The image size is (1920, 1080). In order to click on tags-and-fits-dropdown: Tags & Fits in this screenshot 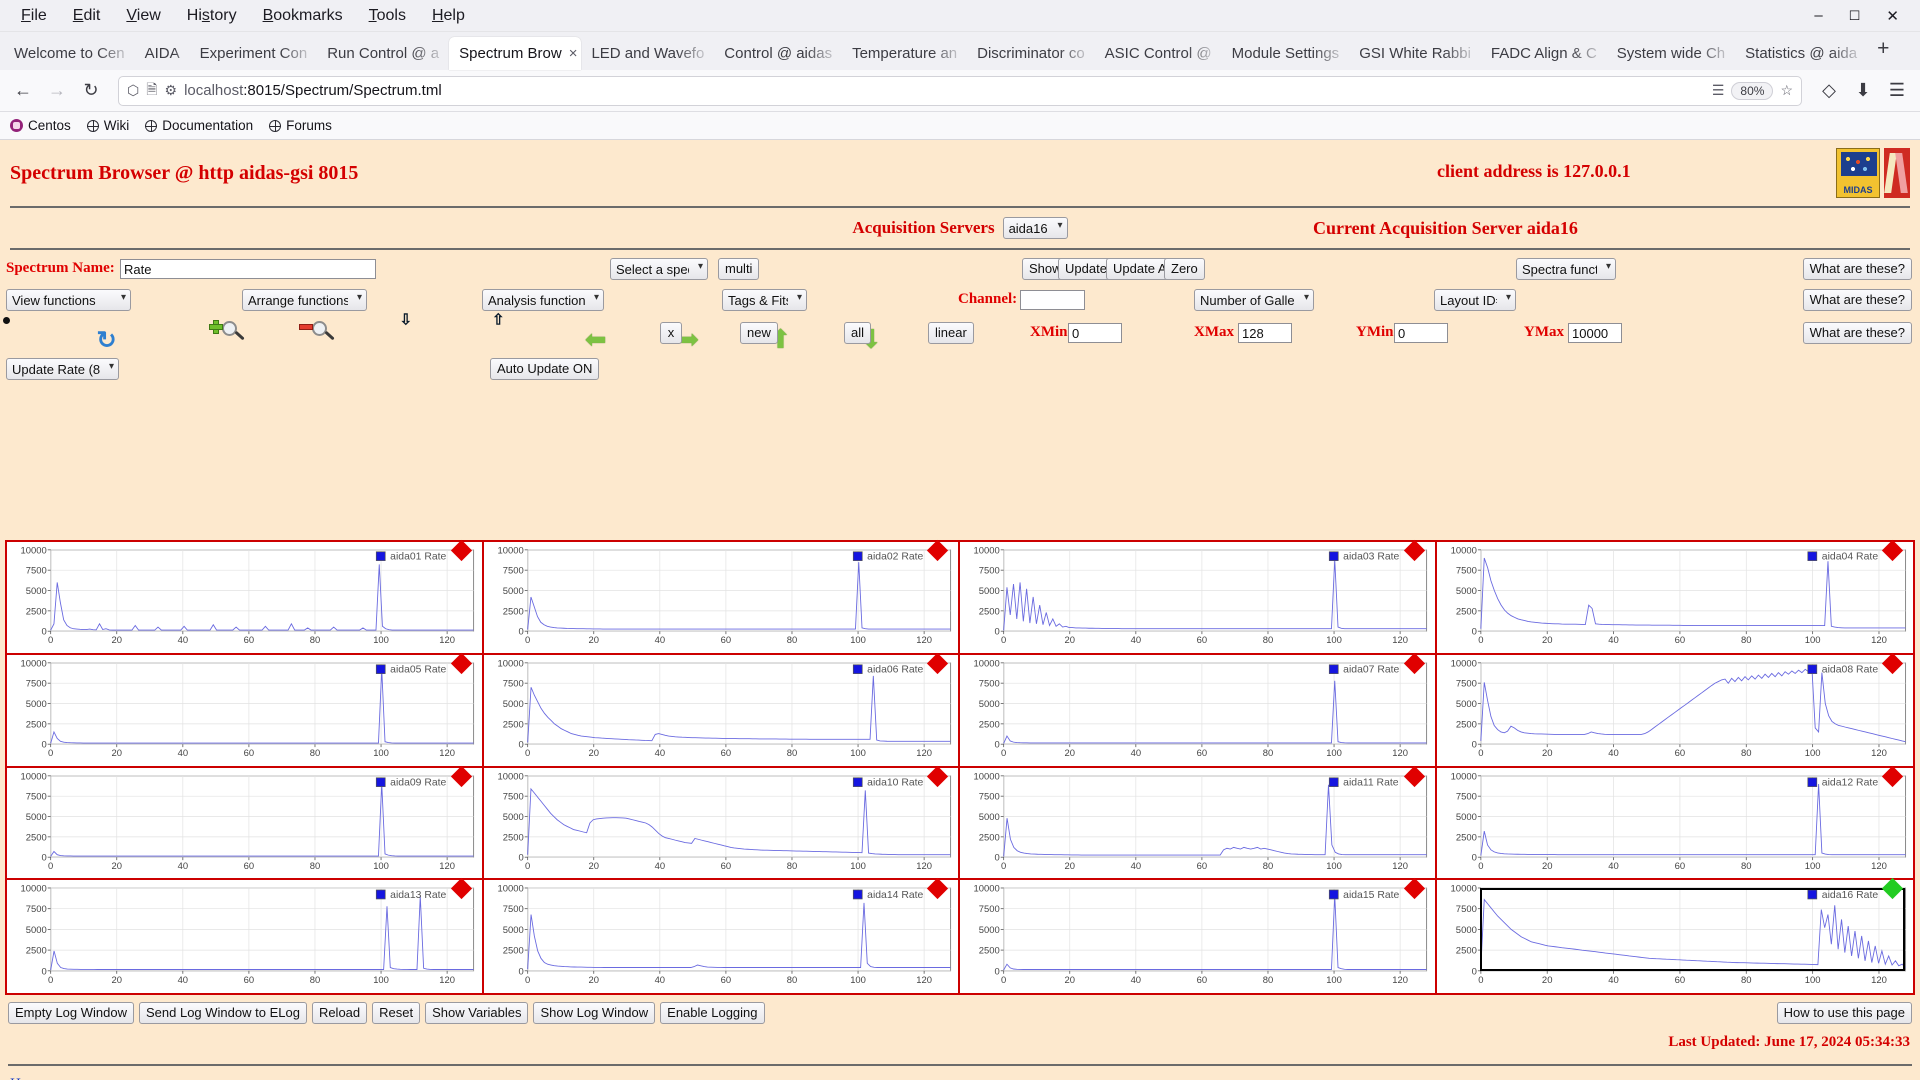, I will do `click(764, 300)`.